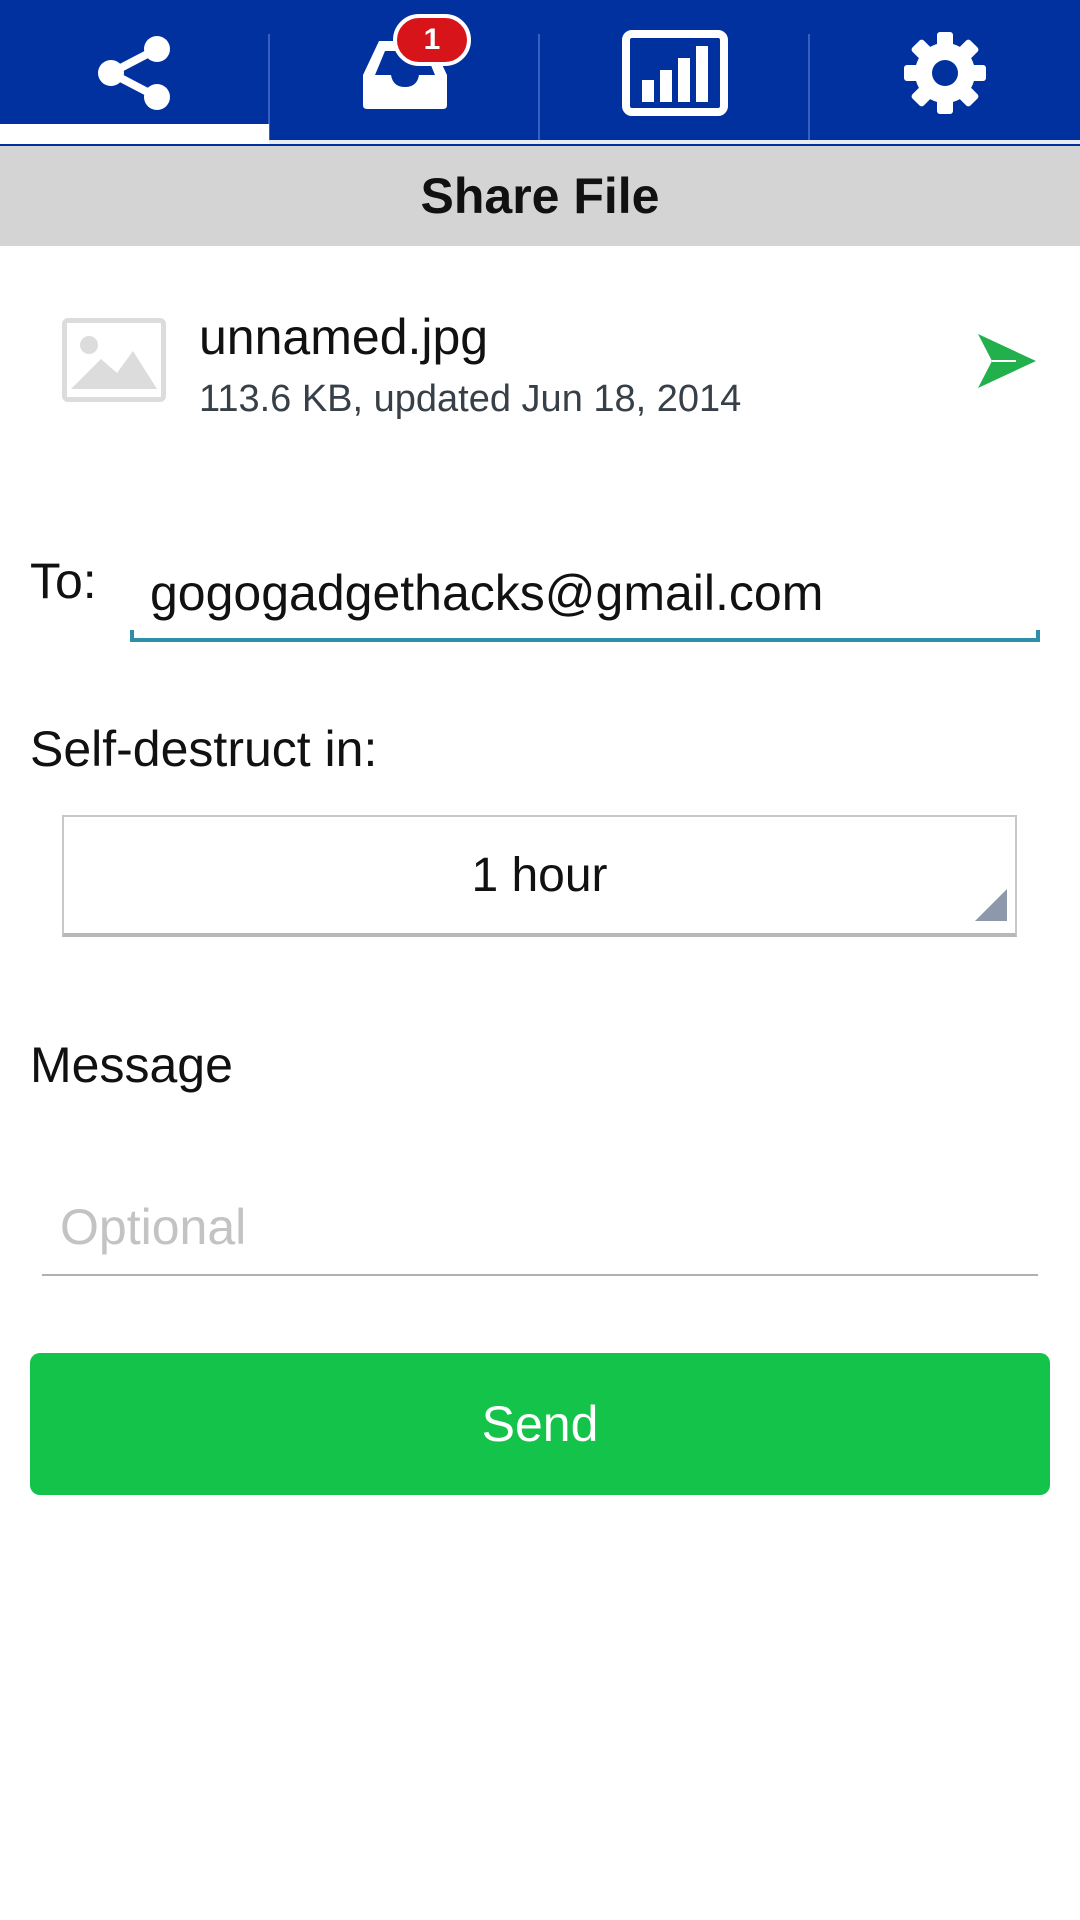 The width and height of the screenshot is (1080, 1920). Describe the element at coordinates (432, 40) in the screenshot. I see `notification-badge: 1` at that location.